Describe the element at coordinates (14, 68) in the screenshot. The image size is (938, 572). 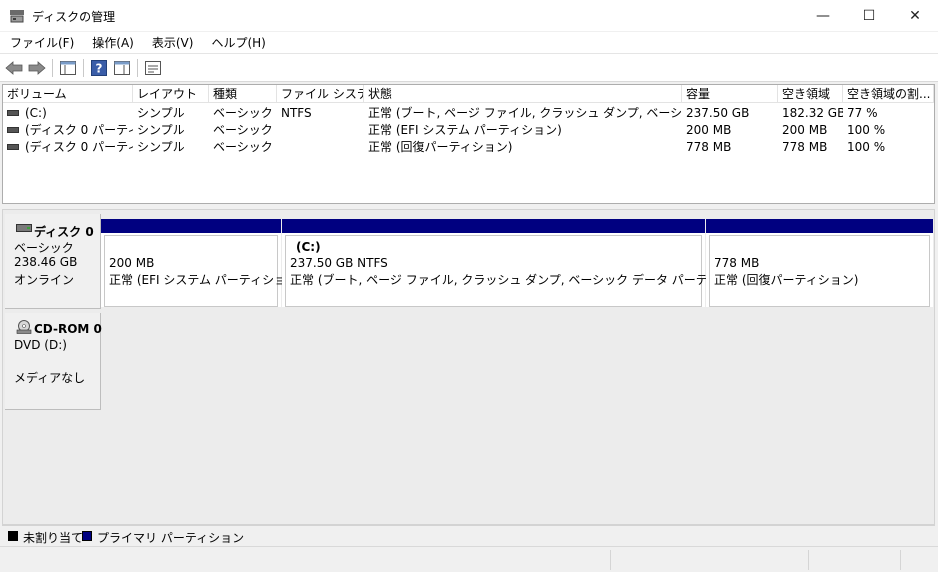
I see `back-arrow-icon` at that location.